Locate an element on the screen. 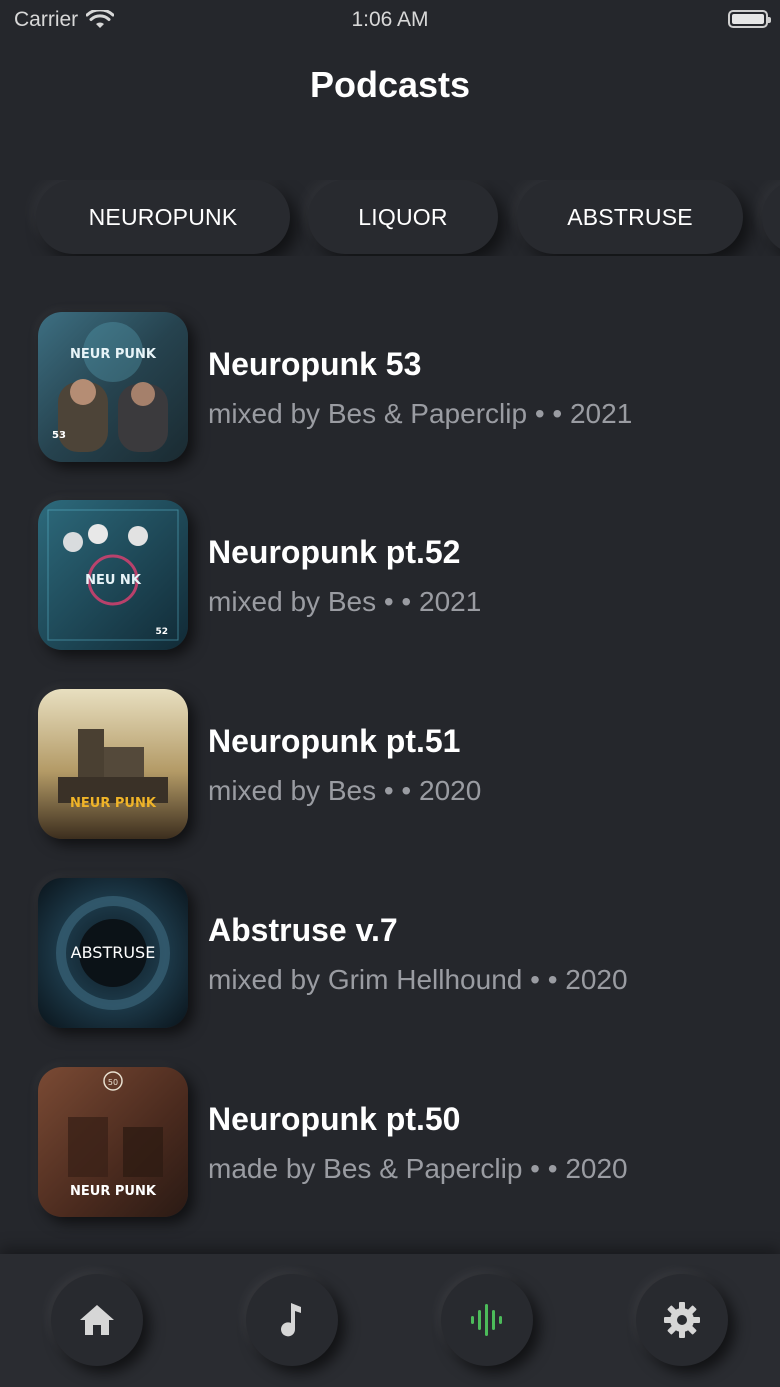  audio-wave-icon is located at coordinates (487, 1320).